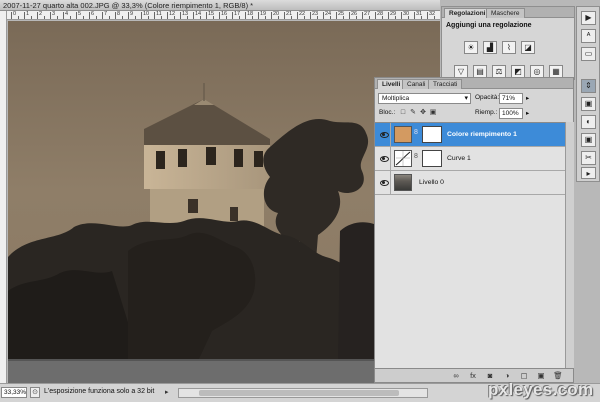  What do you see at coordinates (588, 158) in the screenshot?
I see `clone-source-icon: ✂` at bounding box center [588, 158].